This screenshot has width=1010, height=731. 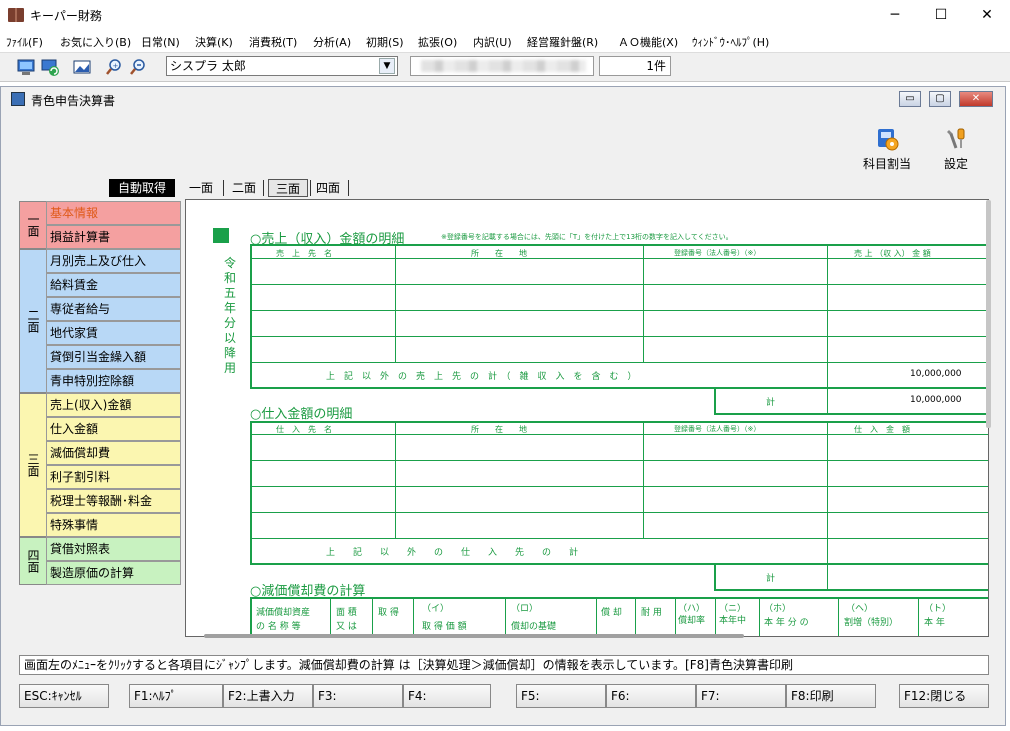 I want to click on dep-col-special-2: 割増（特別）, so click(x=871, y=623).